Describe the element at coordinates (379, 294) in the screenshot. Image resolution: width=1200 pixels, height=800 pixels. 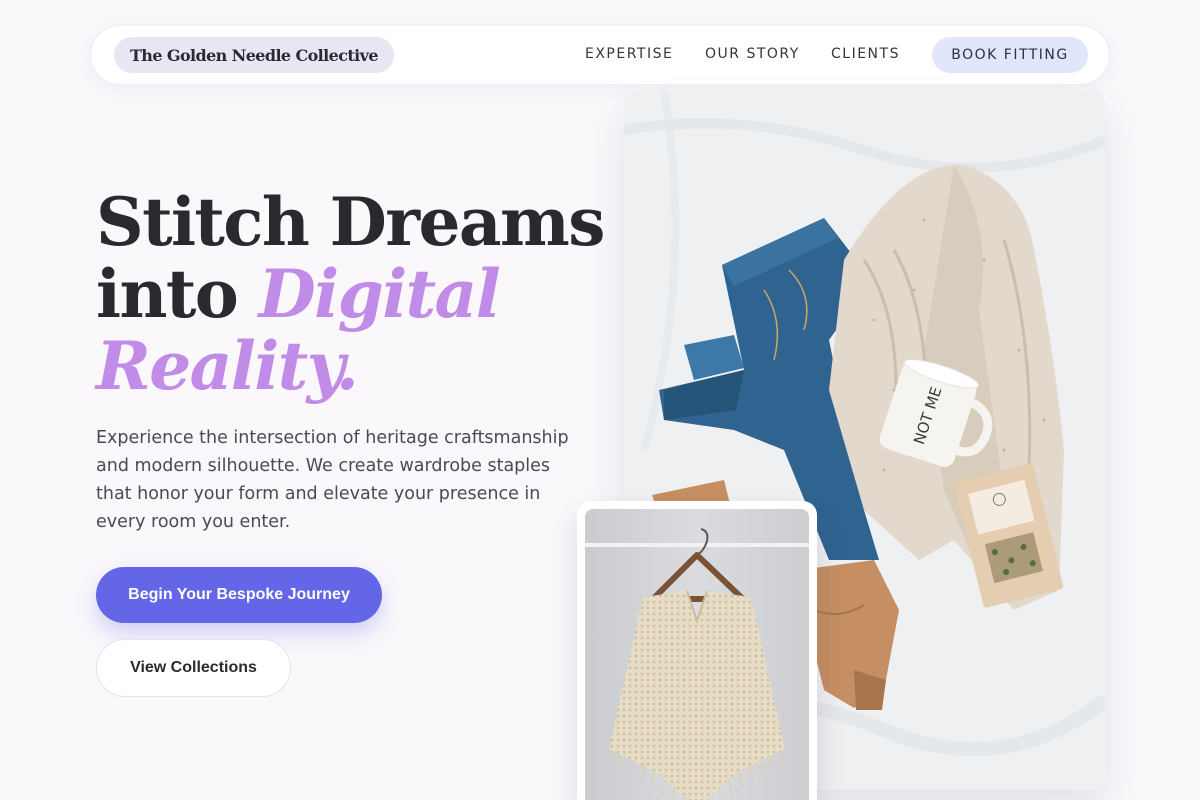
I see `headline-accent-digital: Digital` at that location.